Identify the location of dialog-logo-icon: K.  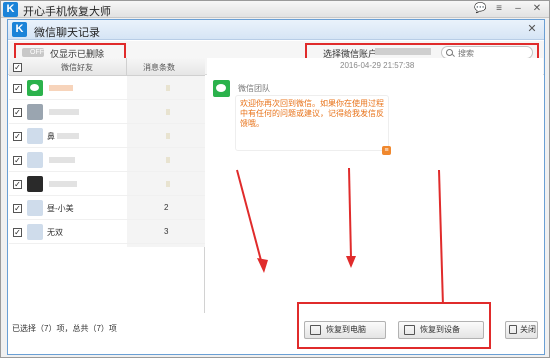
(19, 29).